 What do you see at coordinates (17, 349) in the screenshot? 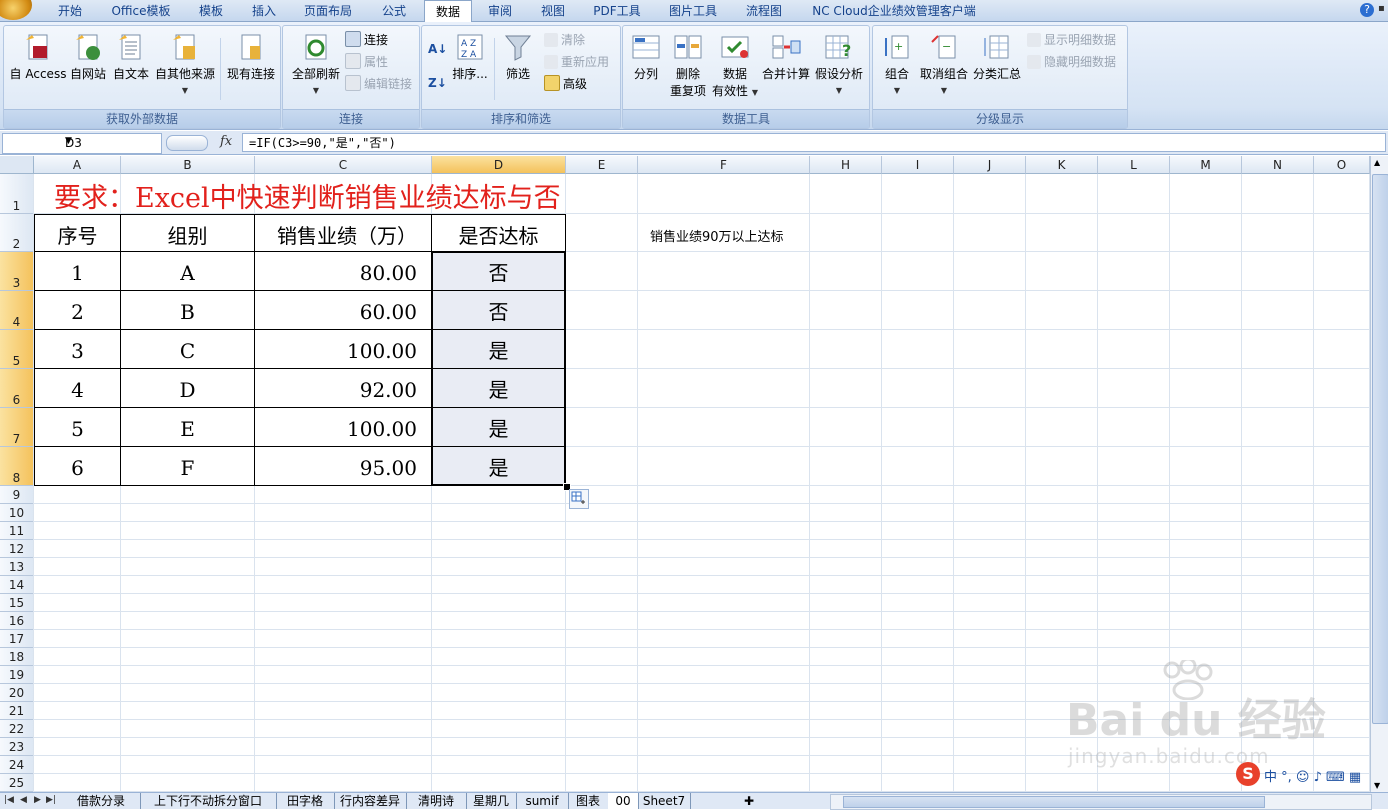
I see `row-header-5: 5` at bounding box center [17, 349].